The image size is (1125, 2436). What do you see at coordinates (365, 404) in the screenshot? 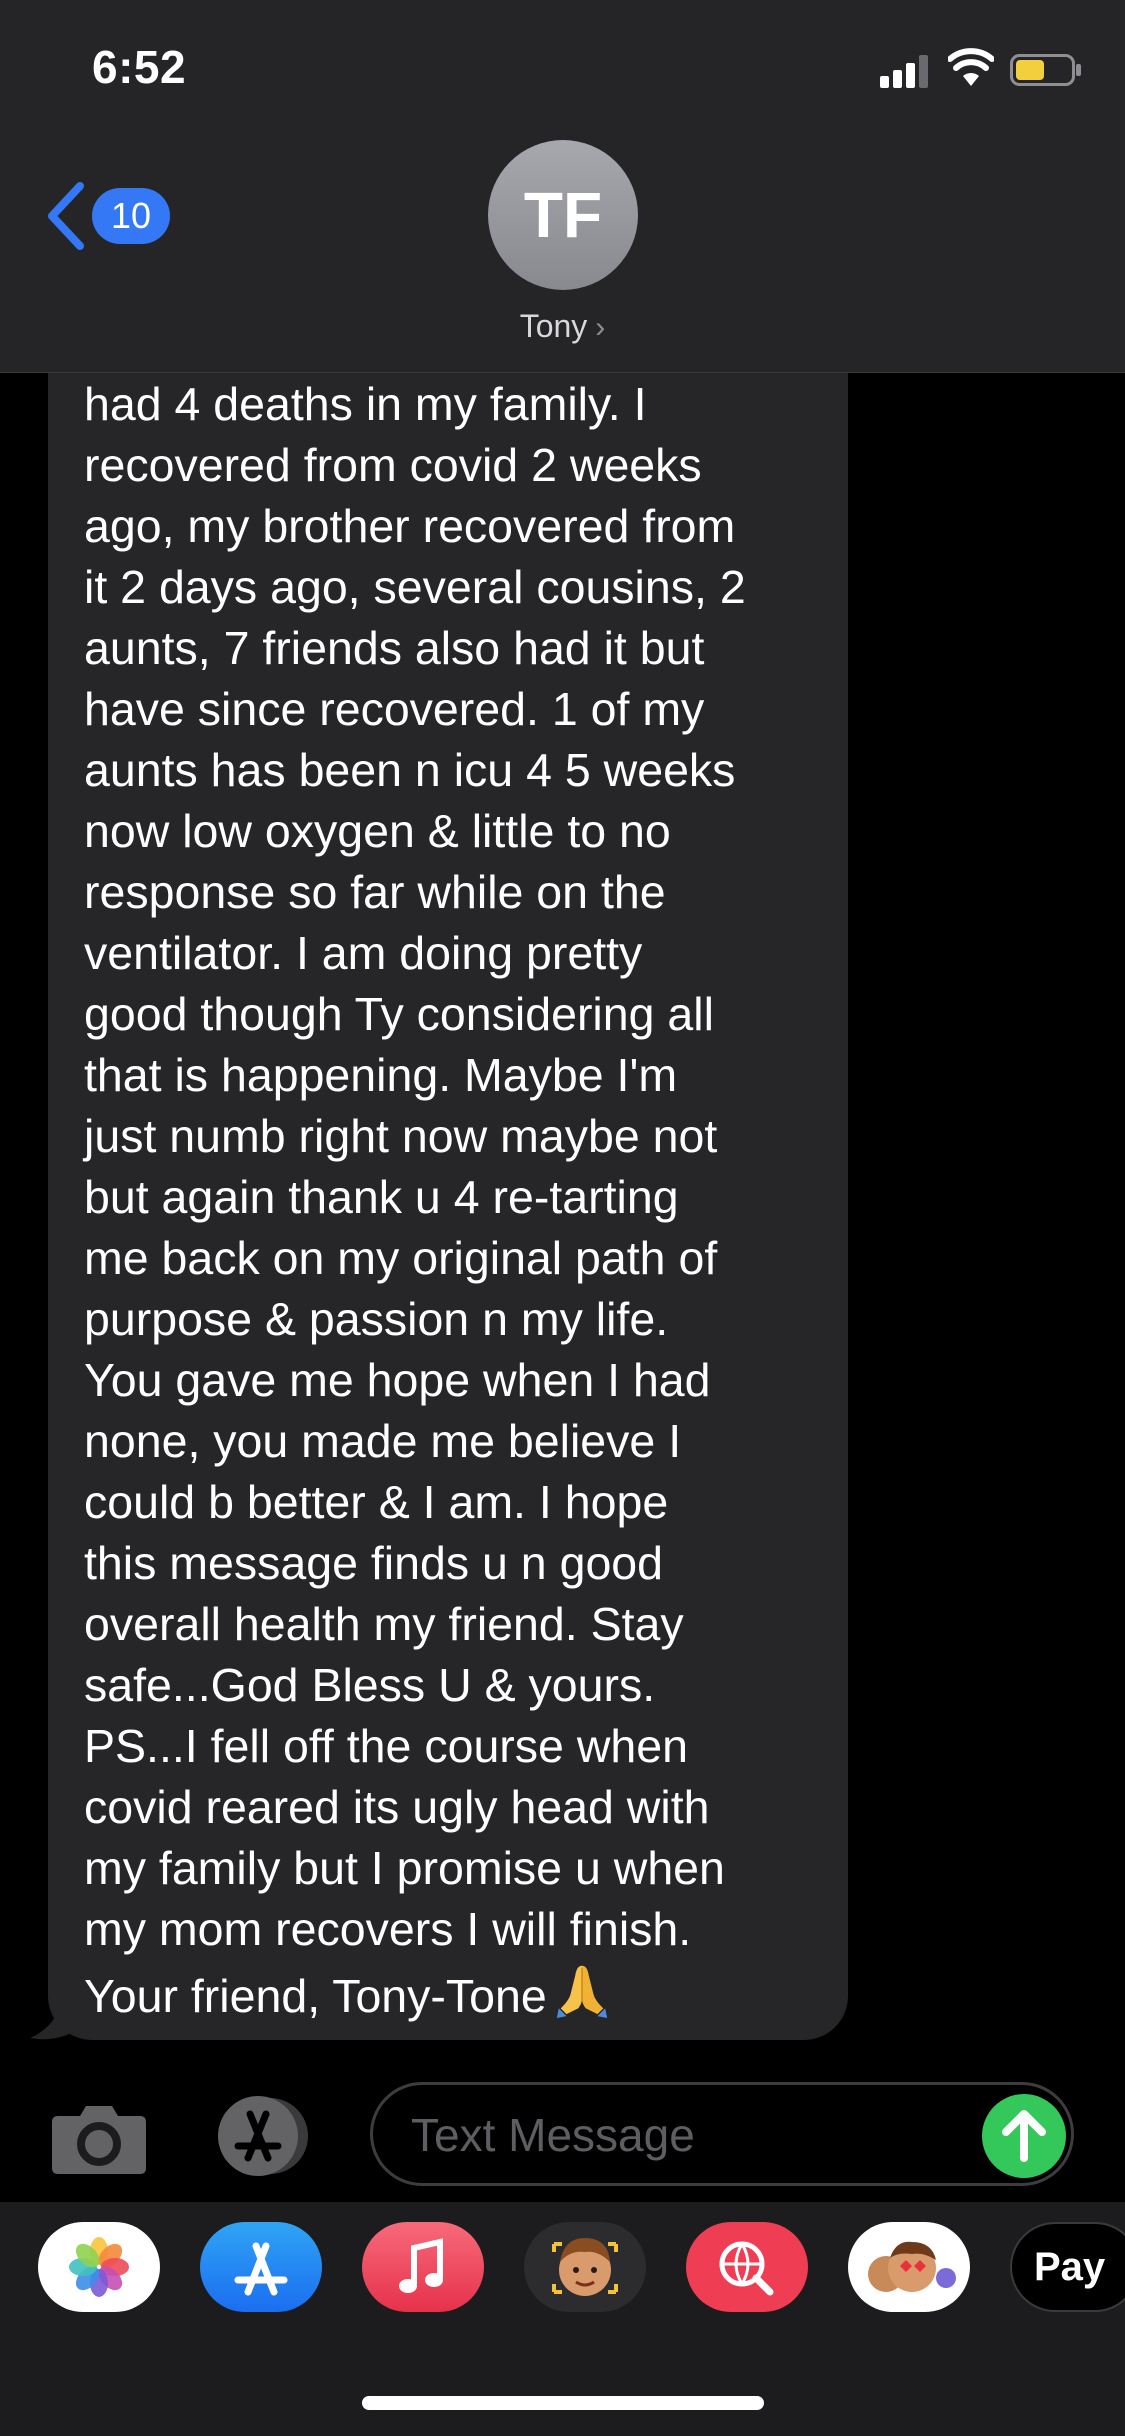
I see `message-line: had 4 deaths in my family. I` at bounding box center [365, 404].